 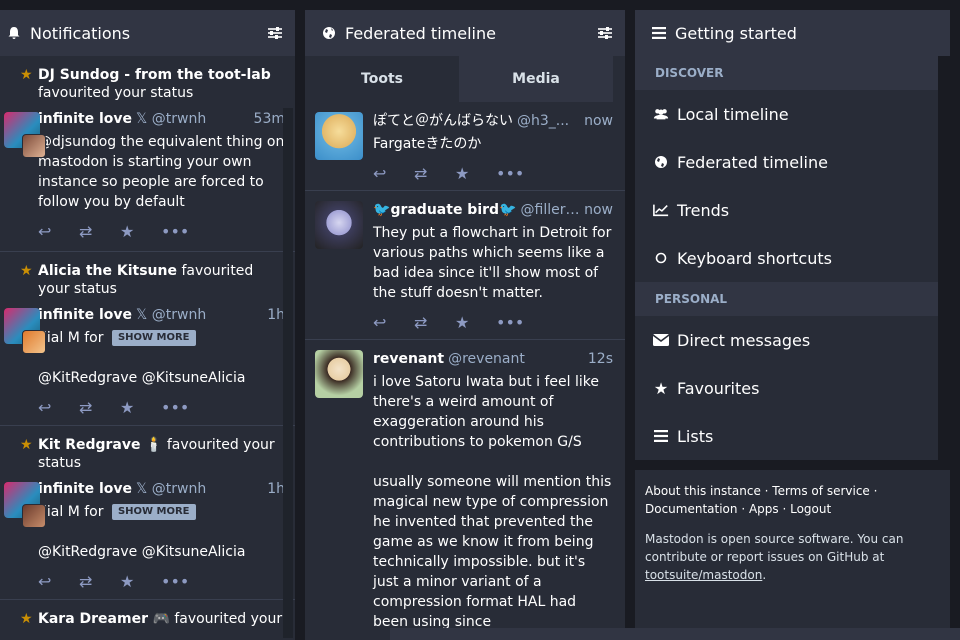 What do you see at coordinates (703, 575) in the screenshot?
I see `repo-link: tootsuite/mastodon` at bounding box center [703, 575].